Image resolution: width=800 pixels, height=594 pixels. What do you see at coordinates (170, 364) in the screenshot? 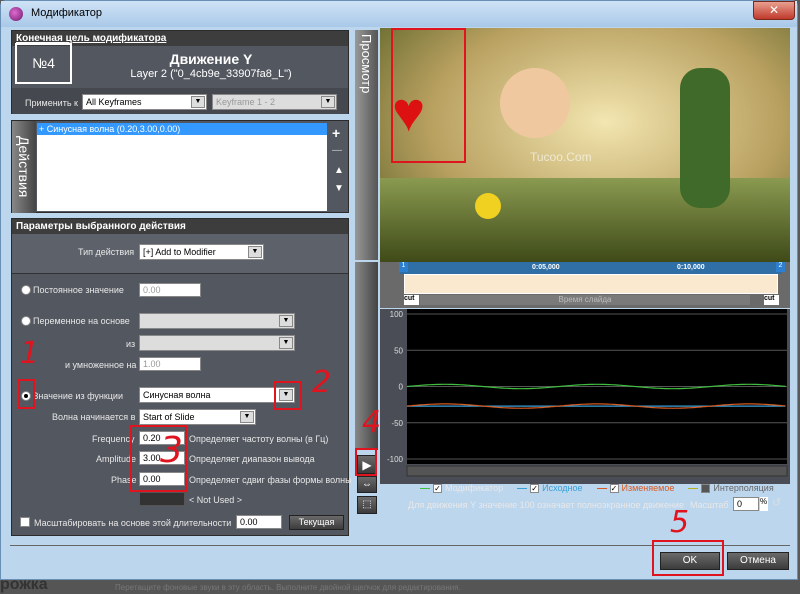
I see `multiply-input: 1.00` at bounding box center [170, 364].